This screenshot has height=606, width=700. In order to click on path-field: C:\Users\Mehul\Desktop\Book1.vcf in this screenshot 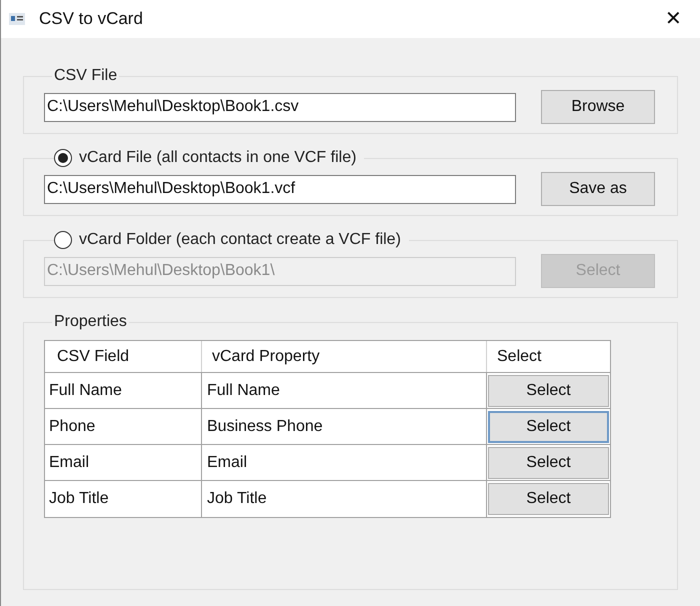, I will do `click(280, 189)`.